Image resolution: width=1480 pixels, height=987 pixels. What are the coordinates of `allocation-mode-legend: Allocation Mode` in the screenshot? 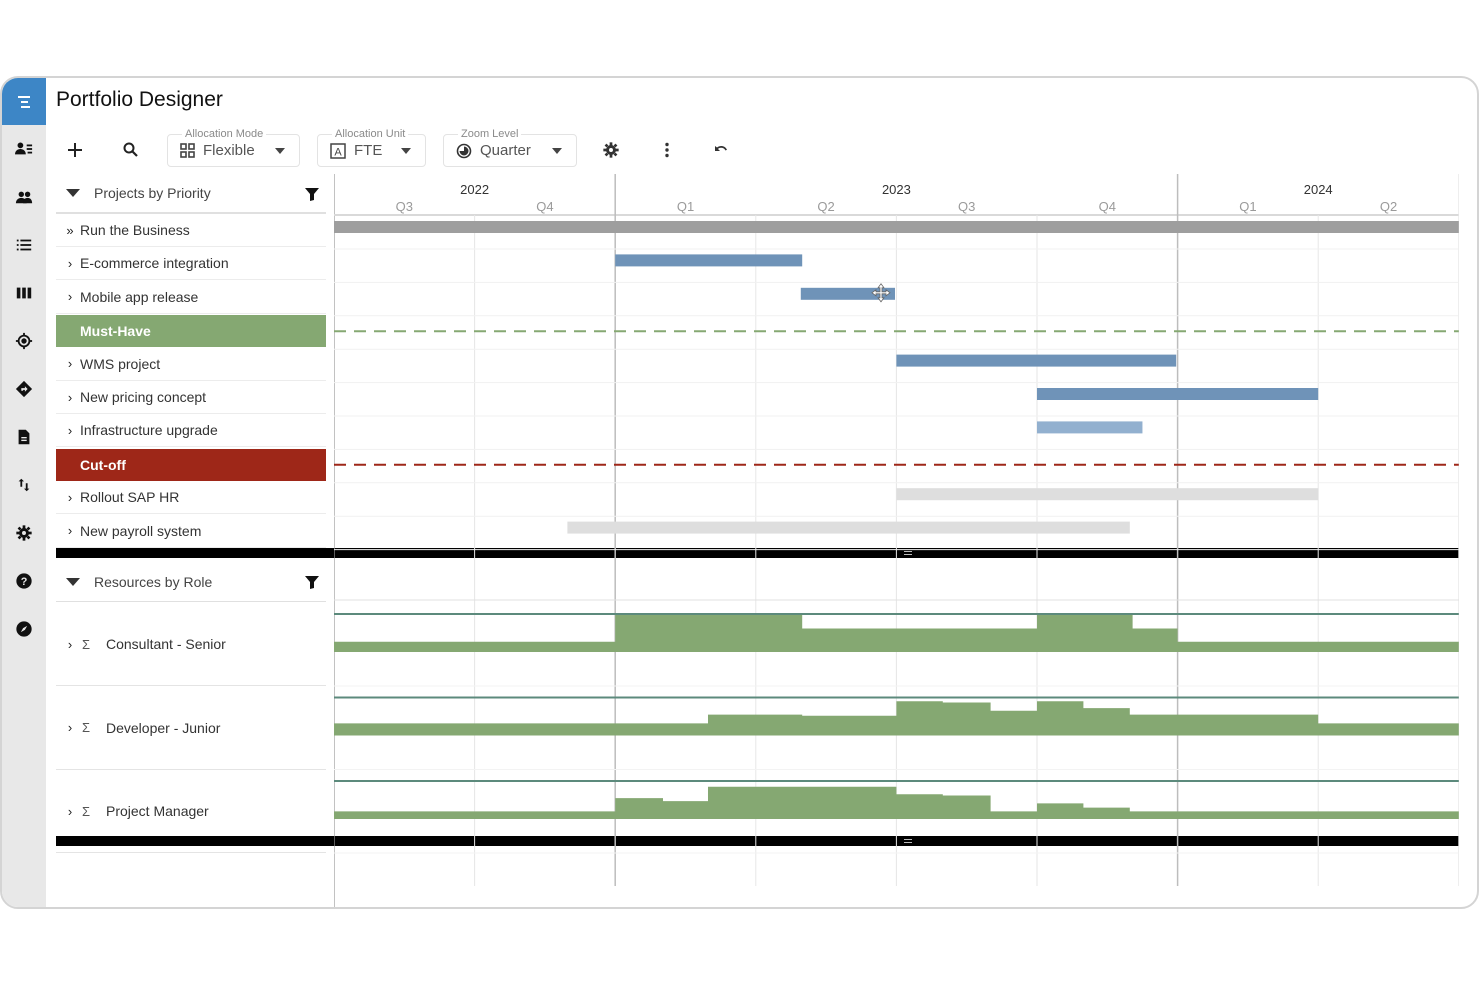 It's located at (224, 134).